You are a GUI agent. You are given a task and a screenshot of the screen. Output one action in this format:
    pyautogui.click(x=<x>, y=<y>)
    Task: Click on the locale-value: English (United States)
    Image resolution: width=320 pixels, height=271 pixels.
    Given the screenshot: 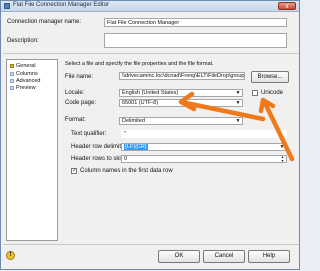 What is the action you would take?
    pyautogui.click(x=150, y=93)
    